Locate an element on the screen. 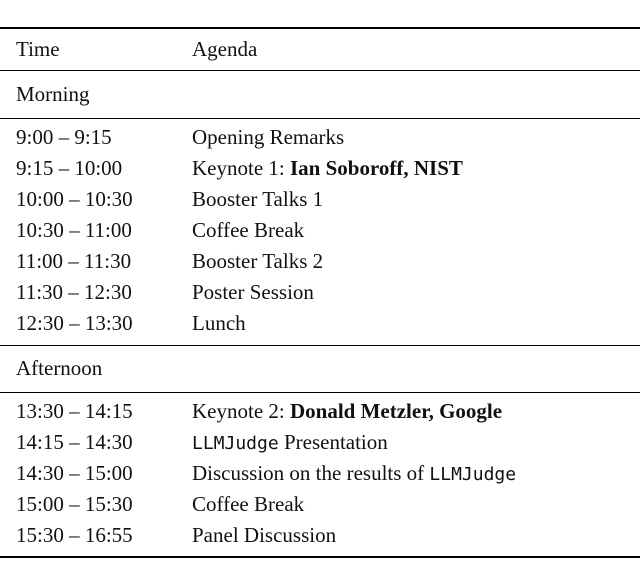  agenda-text: Booster Talks 1 is located at coordinates (258, 199).